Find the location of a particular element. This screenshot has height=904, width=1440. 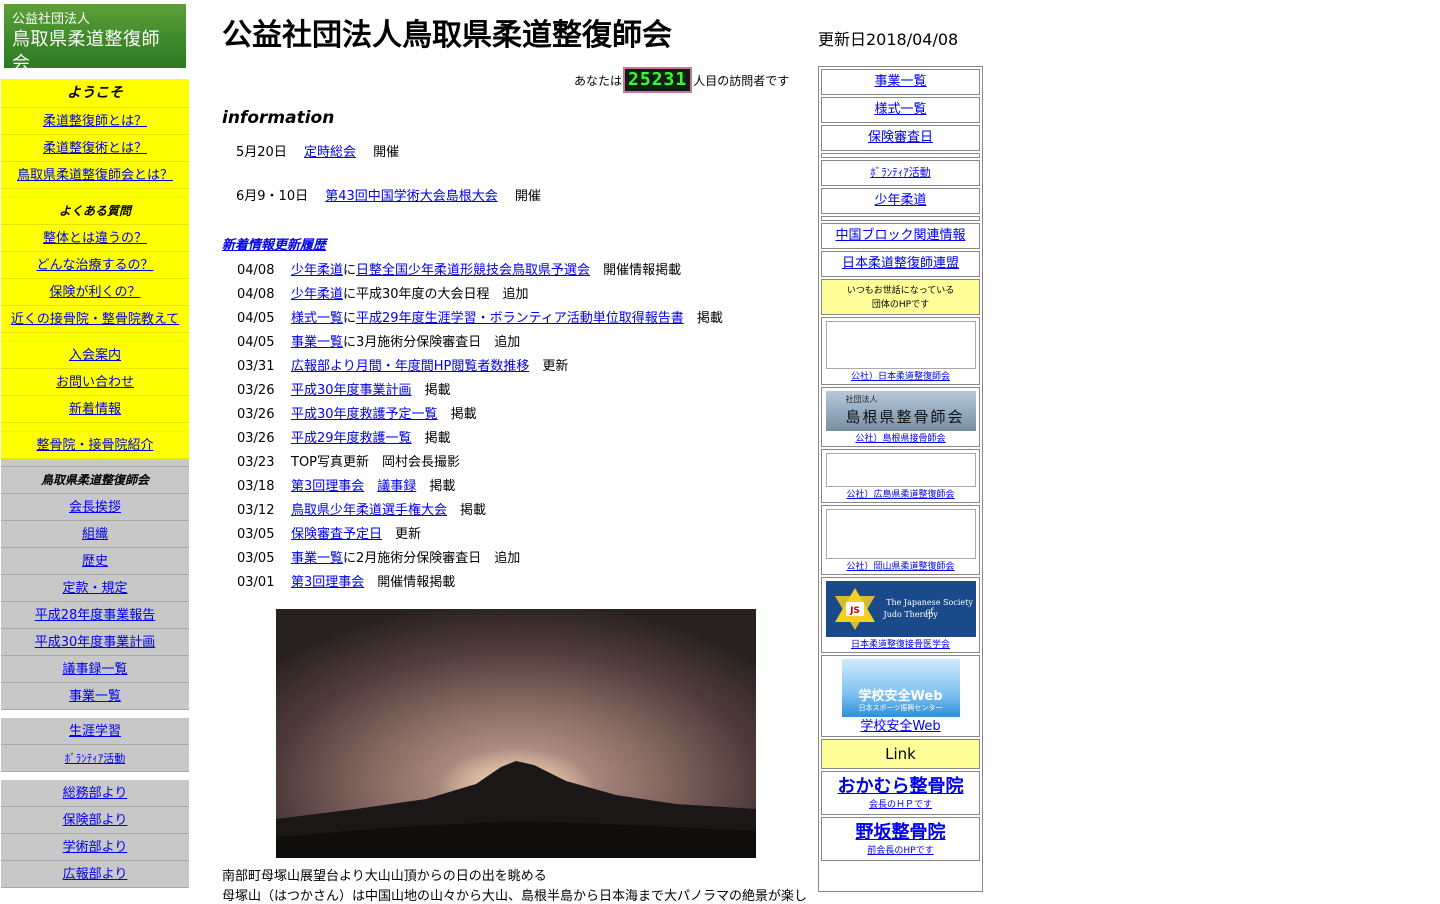

banner-caption-link: 公社）広島県柔道整復師会 is located at coordinates (900, 495).